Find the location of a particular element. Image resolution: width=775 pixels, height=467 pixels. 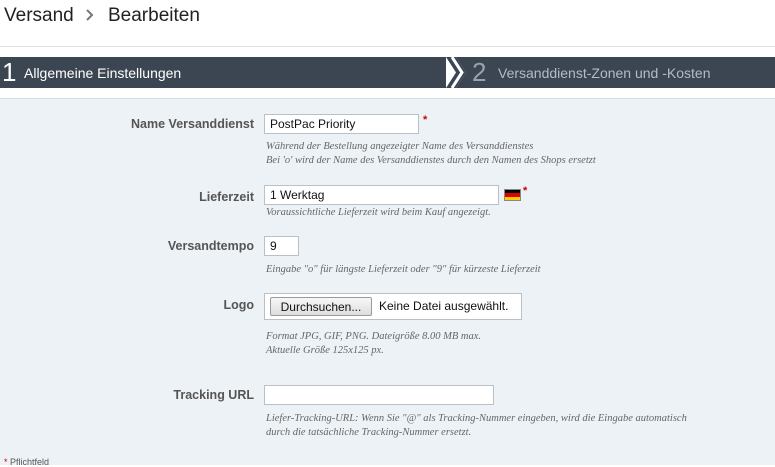

breadcrumb: Versand Bearbeiten is located at coordinates (387, 23).